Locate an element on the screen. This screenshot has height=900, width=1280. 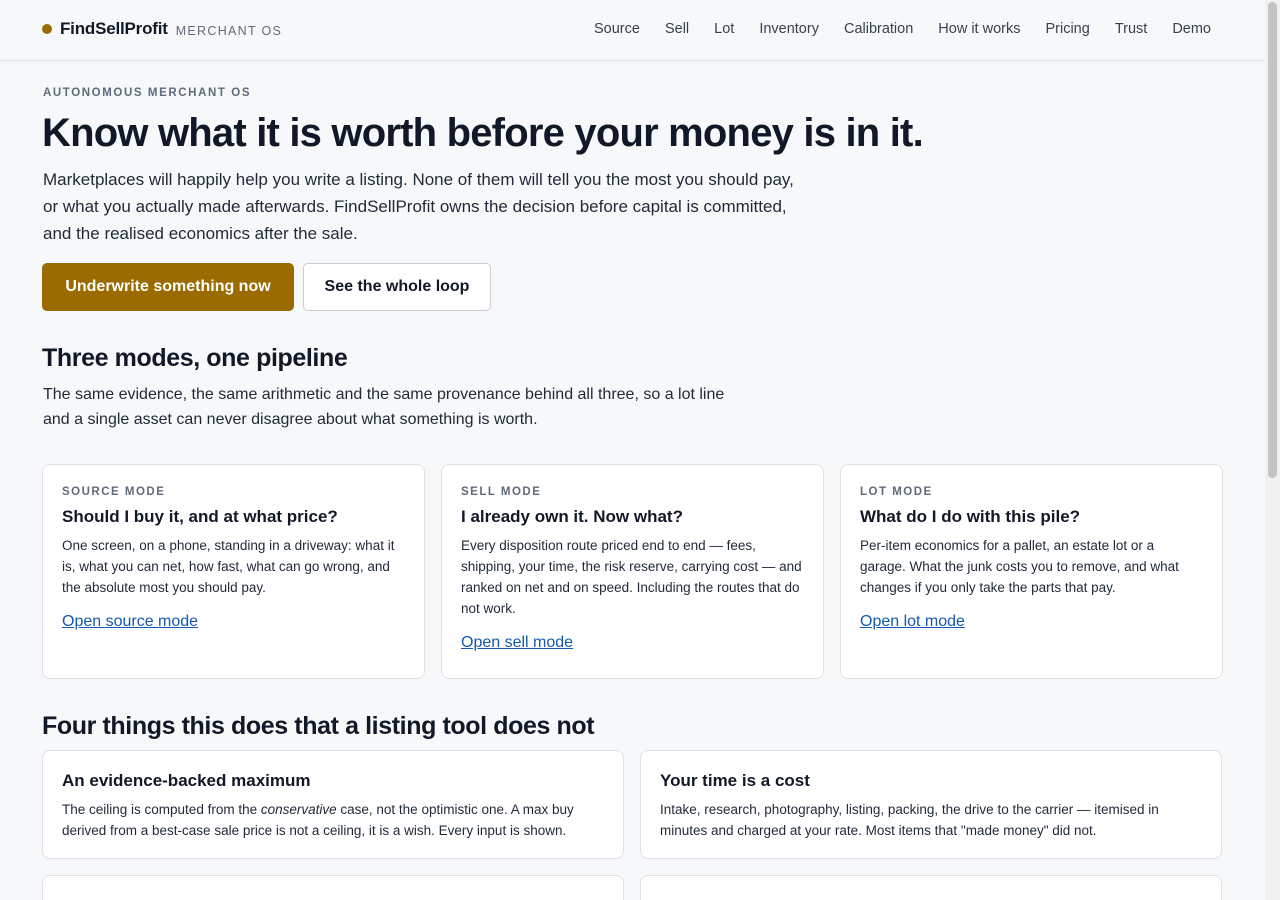
nav-link-pricing: Pricing is located at coordinates (1067, 29).